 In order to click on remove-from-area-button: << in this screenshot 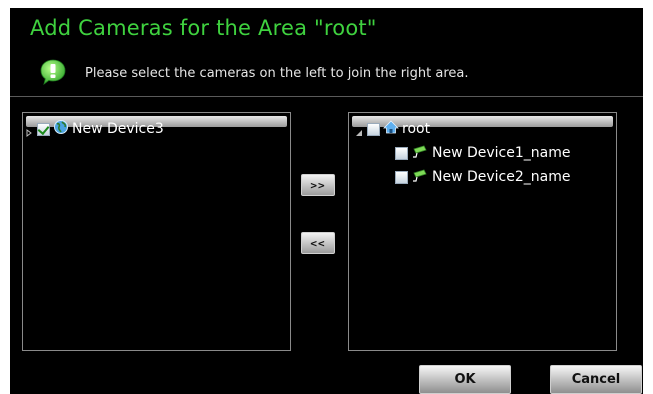, I will do `click(318, 243)`.